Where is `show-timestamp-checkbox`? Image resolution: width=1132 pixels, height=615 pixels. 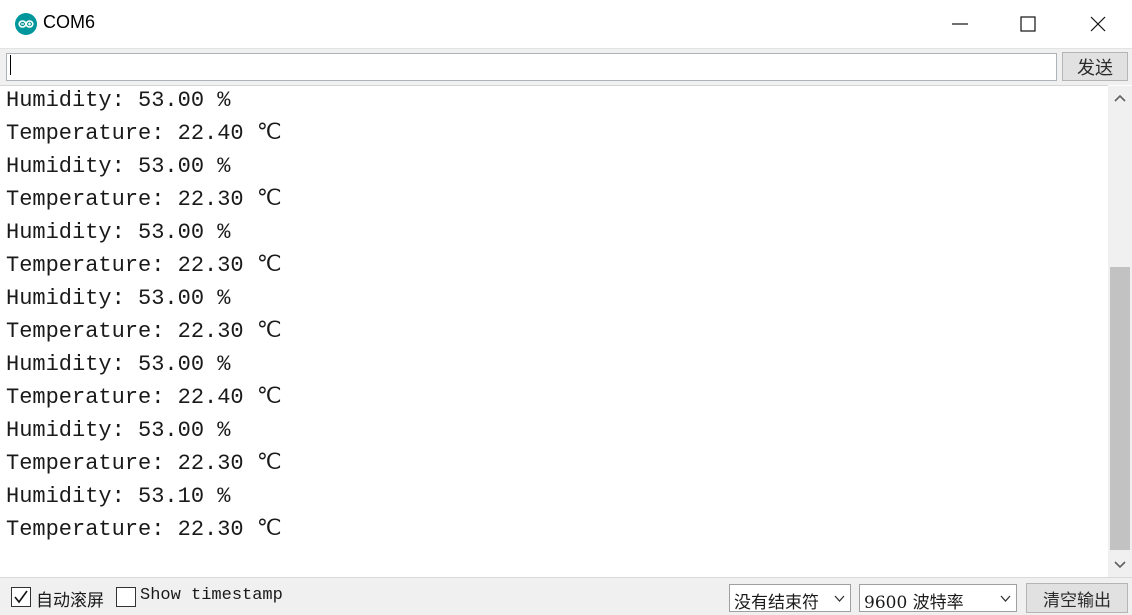 show-timestamp-checkbox is located at coordinates (126, 597).